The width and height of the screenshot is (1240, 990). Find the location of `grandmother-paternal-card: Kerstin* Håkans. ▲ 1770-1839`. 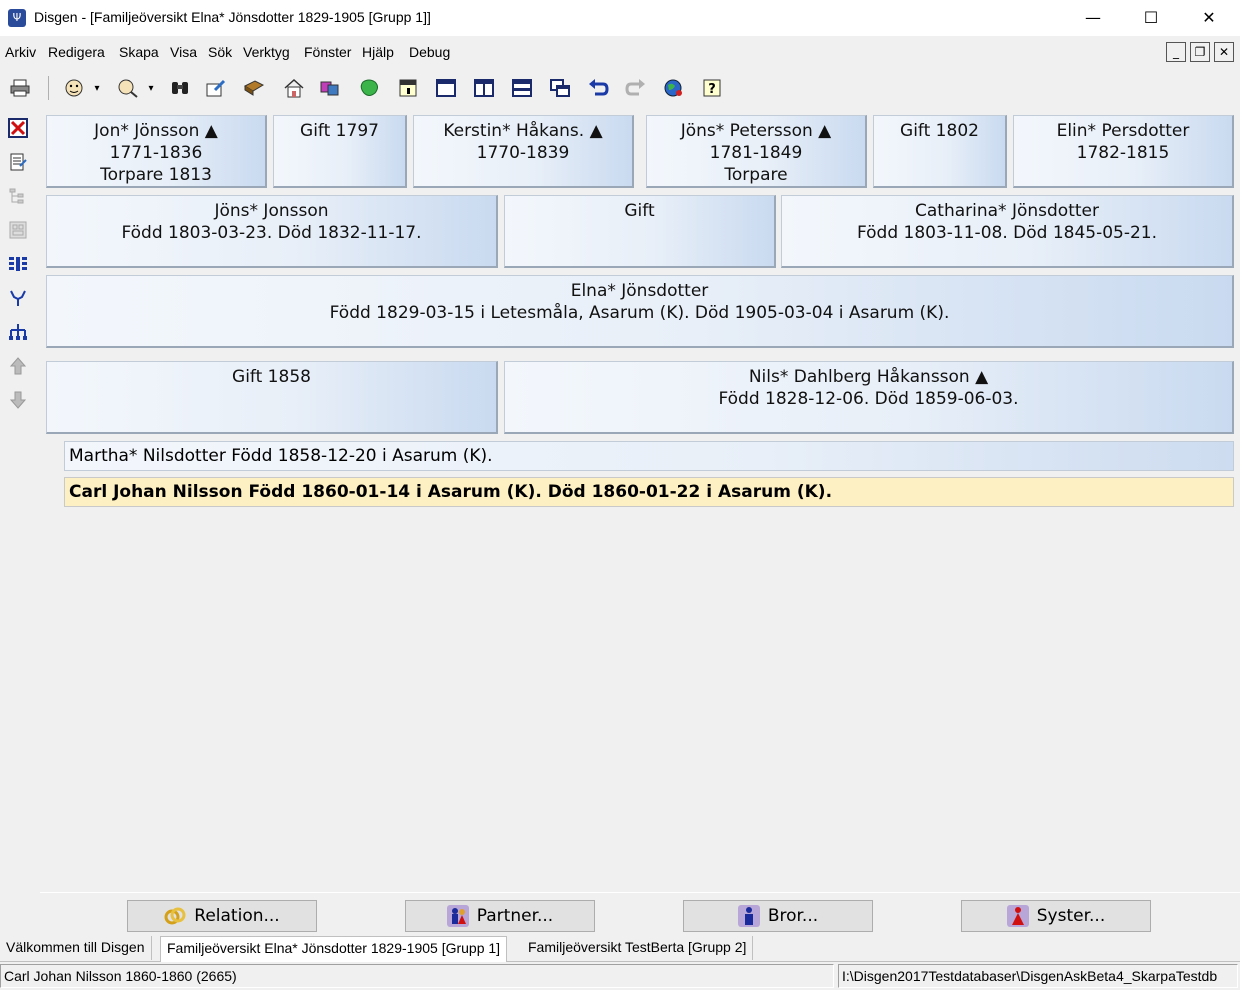

grandmother-paternal-card: Kerstin* Håkans. ▲ 1770-1839 is located at coordinates (523, 151).